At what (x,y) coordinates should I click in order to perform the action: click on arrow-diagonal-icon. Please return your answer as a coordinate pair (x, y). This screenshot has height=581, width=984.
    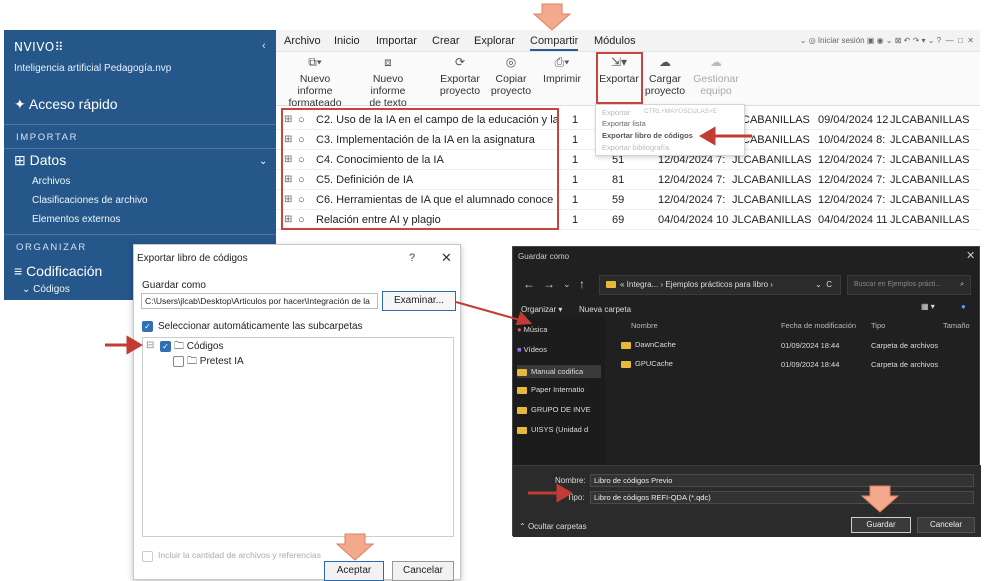
    Looking at the image, I should click on (494, 313).